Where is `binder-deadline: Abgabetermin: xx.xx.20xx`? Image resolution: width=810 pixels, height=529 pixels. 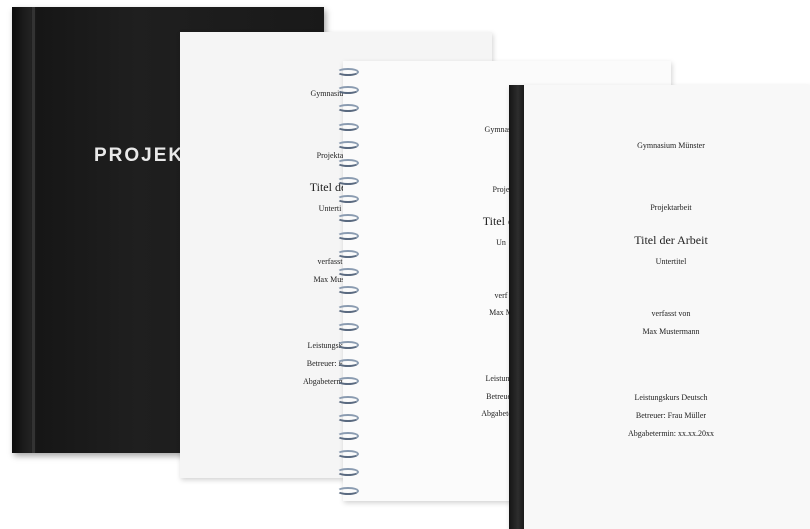 binder-deadline: Abgabetermin: xx.xx.20xx is located at coordinates (671, 433).